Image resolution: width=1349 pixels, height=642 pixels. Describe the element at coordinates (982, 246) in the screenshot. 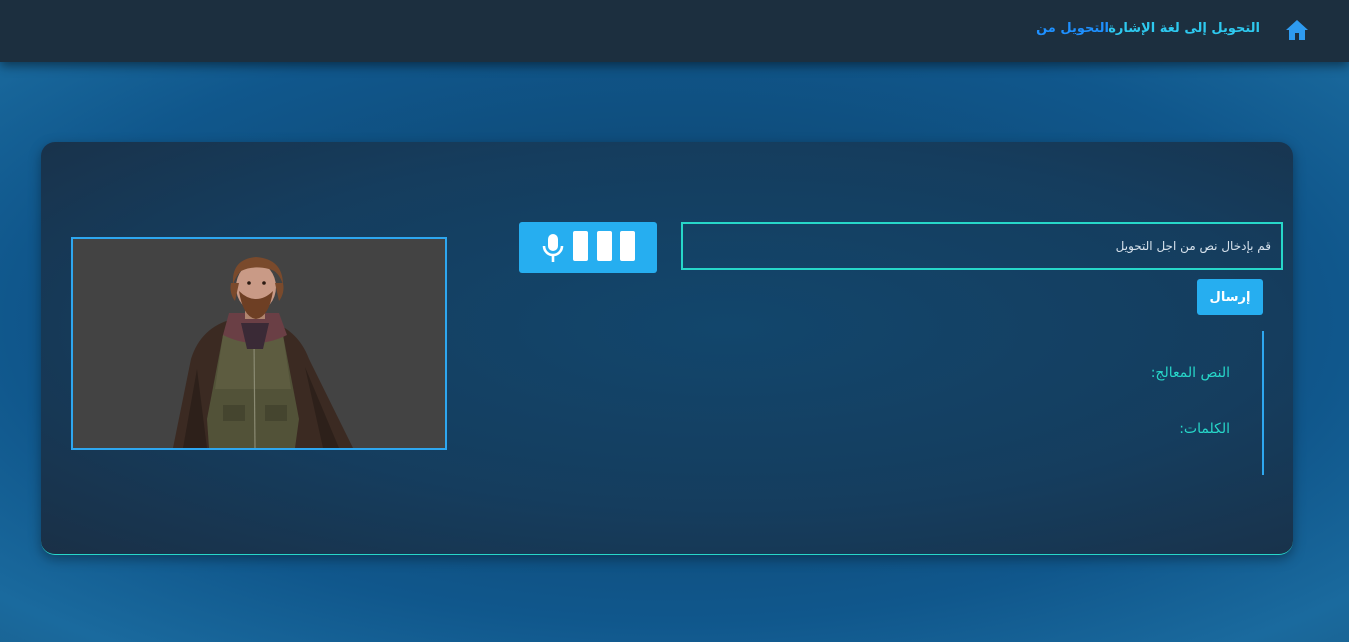

I see `text-input` at that location.